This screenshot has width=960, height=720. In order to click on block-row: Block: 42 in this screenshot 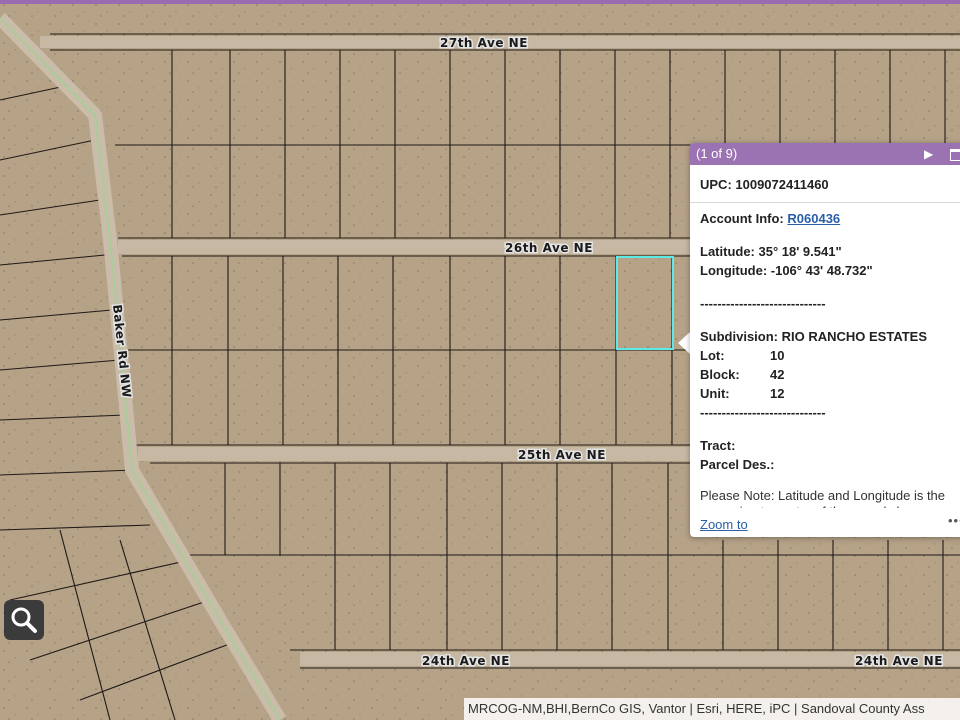, I will do `click(830, 374)`.